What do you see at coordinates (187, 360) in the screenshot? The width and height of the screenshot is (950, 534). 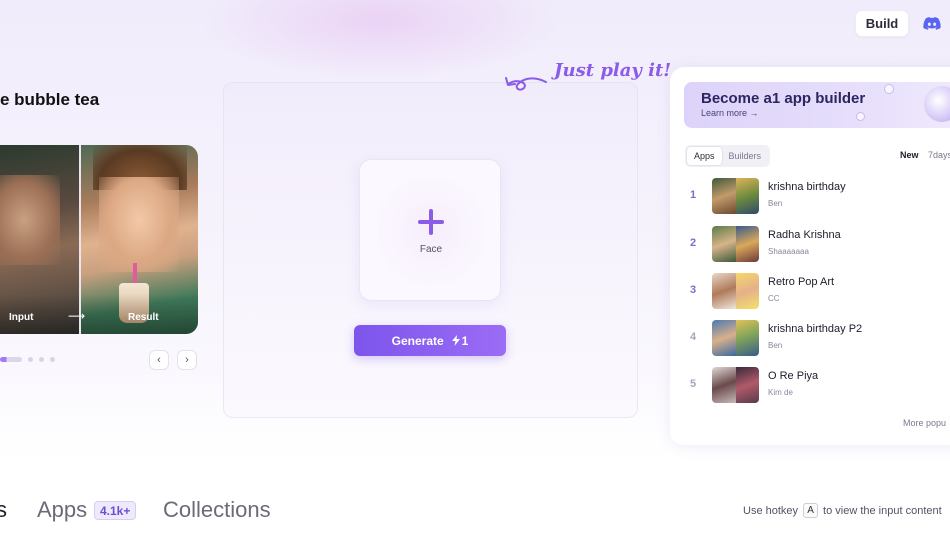 I see `carousel-next-button: ›` at bounding box center [187, 360].